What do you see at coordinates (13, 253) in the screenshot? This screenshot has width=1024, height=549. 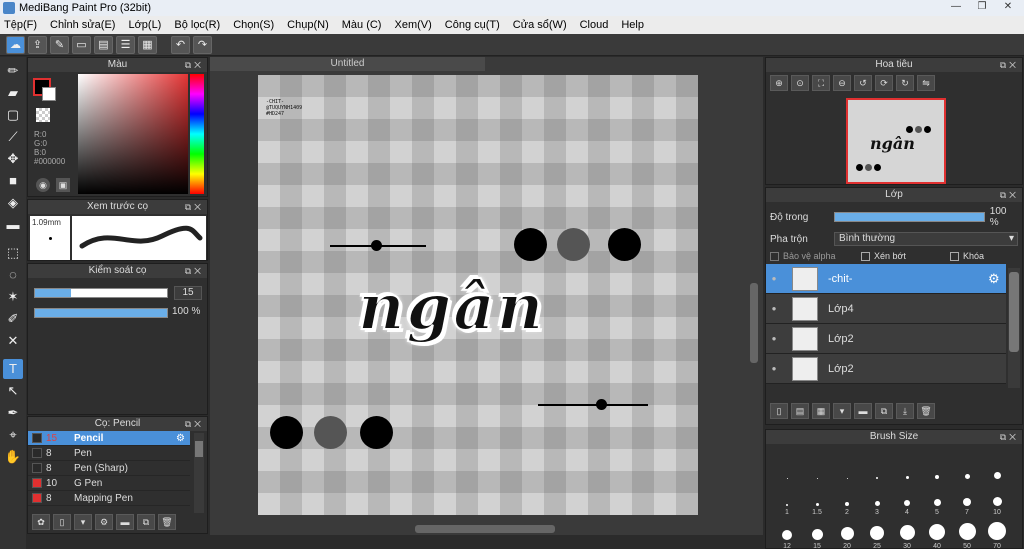 I see `select-tool-icon: ⬚` at bounding box center [13, 253].